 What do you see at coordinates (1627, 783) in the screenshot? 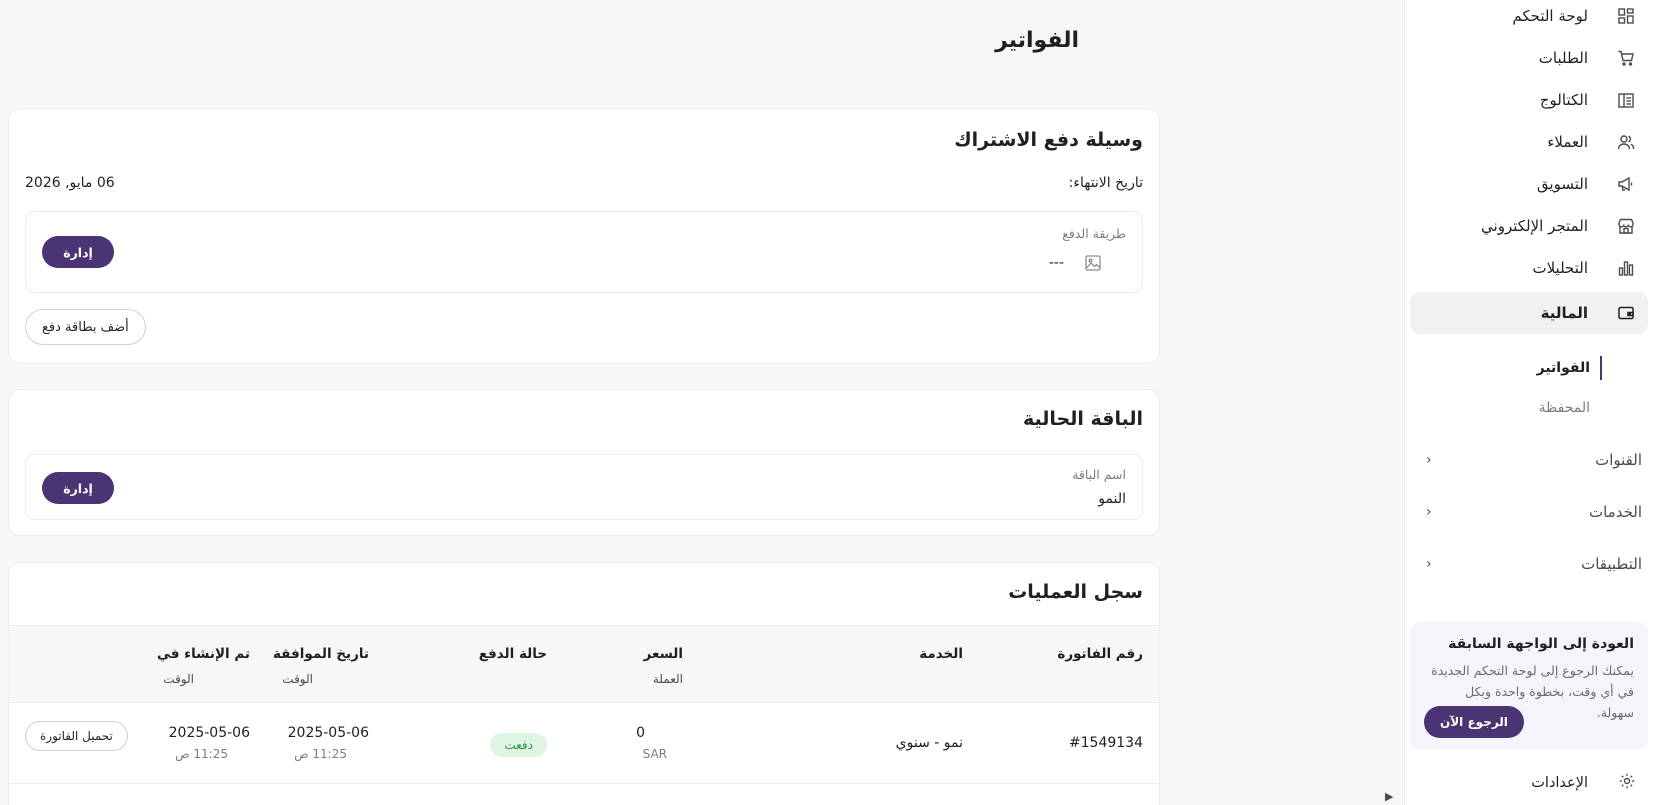
I see `gear-icon` at bounding box center [1627, 783].